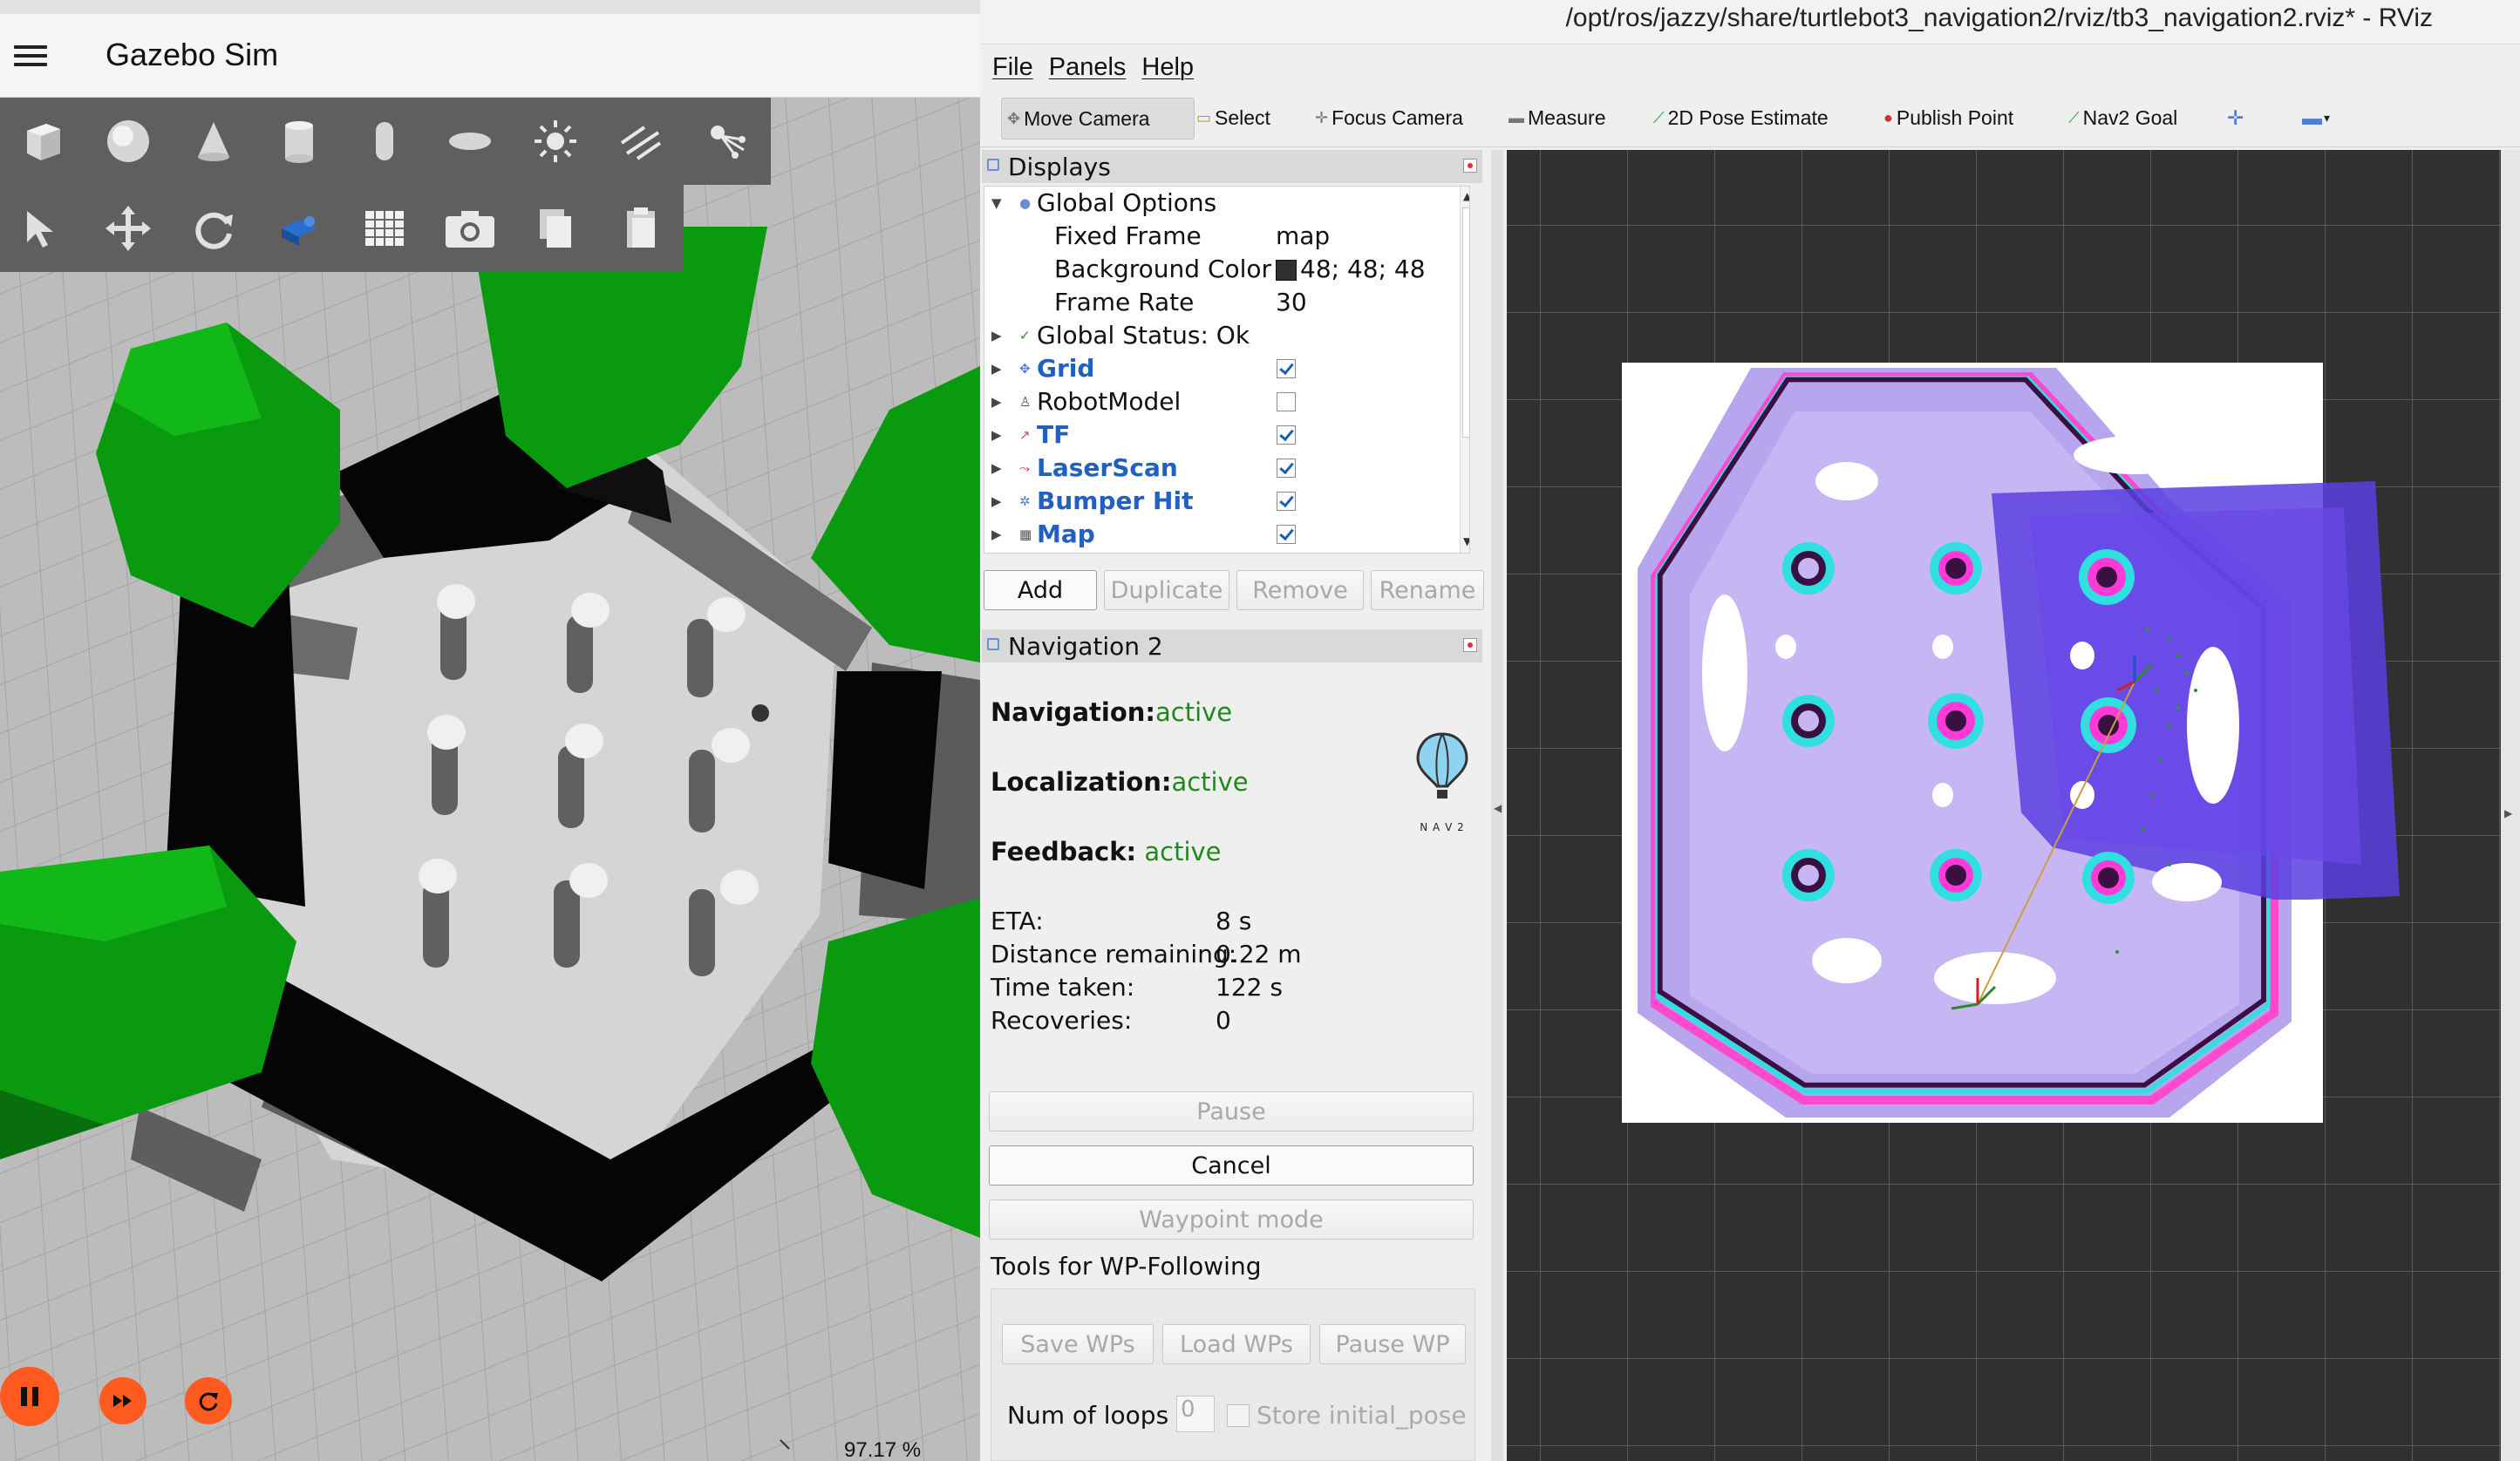  What do you see at coordinates (1233, 118) in the screenshot?
I see `tool-select: ▭ Select` at bounding box center [1233, 118].